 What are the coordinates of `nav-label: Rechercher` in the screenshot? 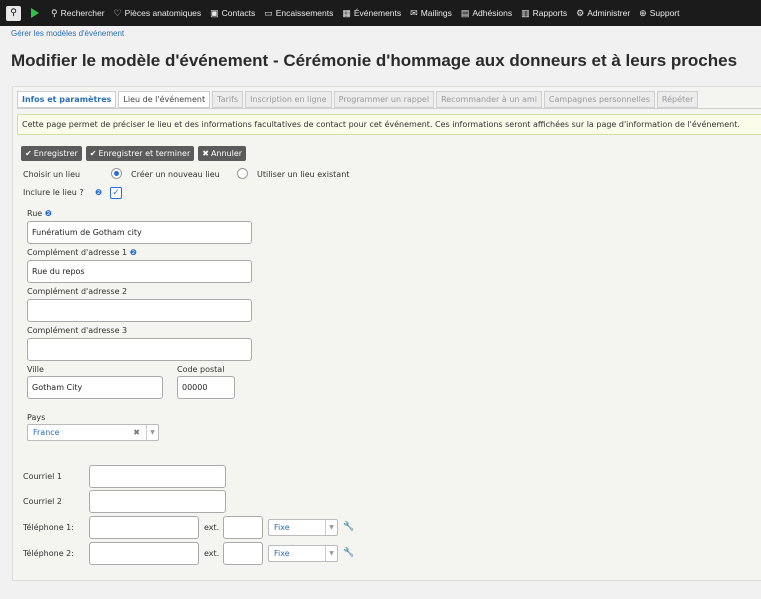 It's located at (82, 13).